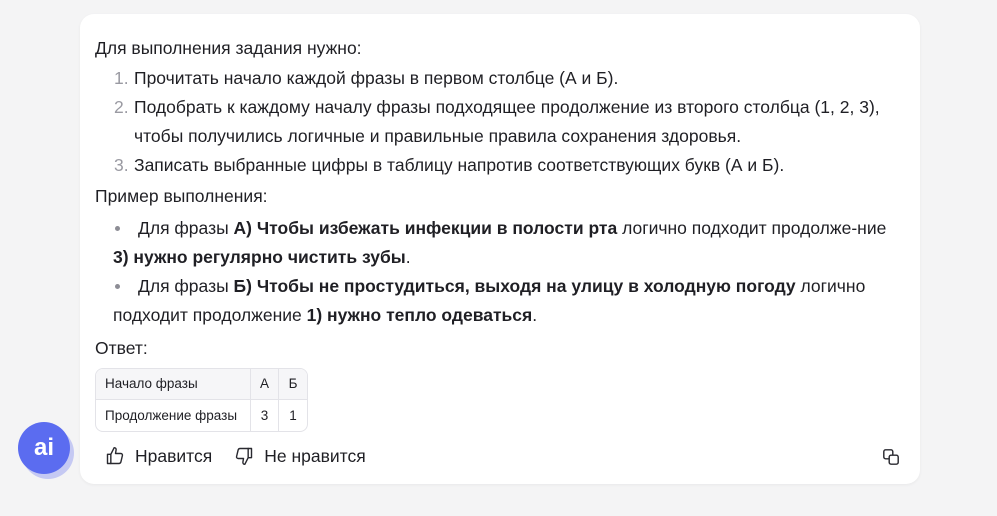 This screenshot has width=997, height=516. I want to click on copy-icon, so click(891, 457).